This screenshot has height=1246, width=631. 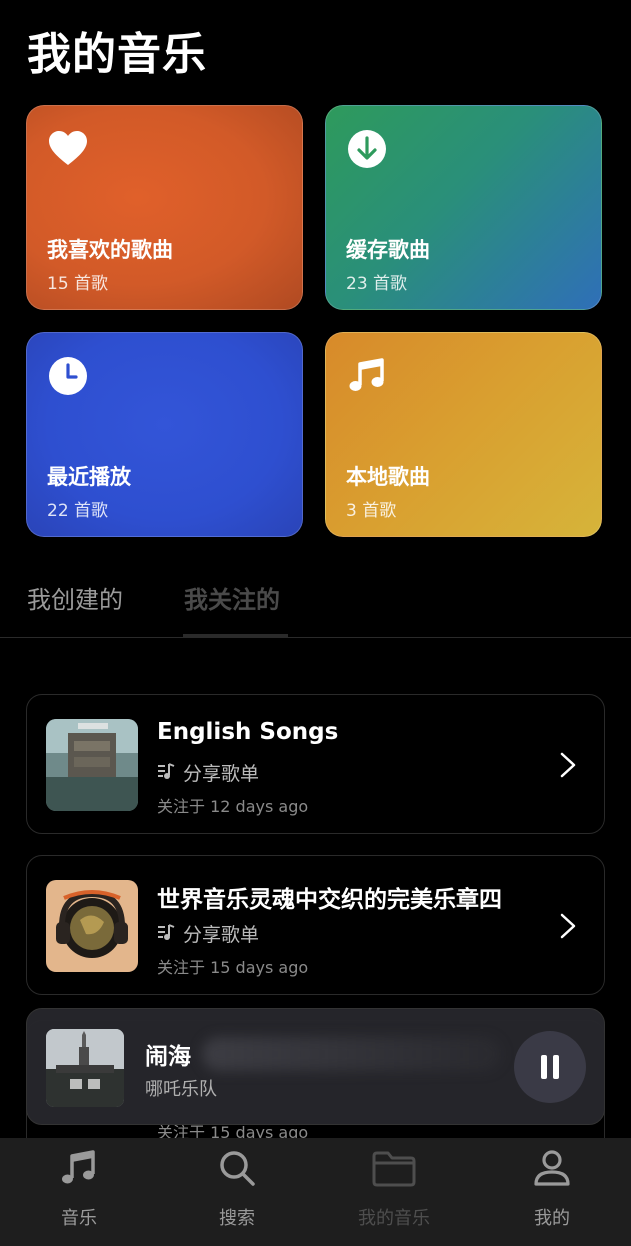 I want to click on tile-title: 我喜欢的歌曲, so click(x=110, y=250).